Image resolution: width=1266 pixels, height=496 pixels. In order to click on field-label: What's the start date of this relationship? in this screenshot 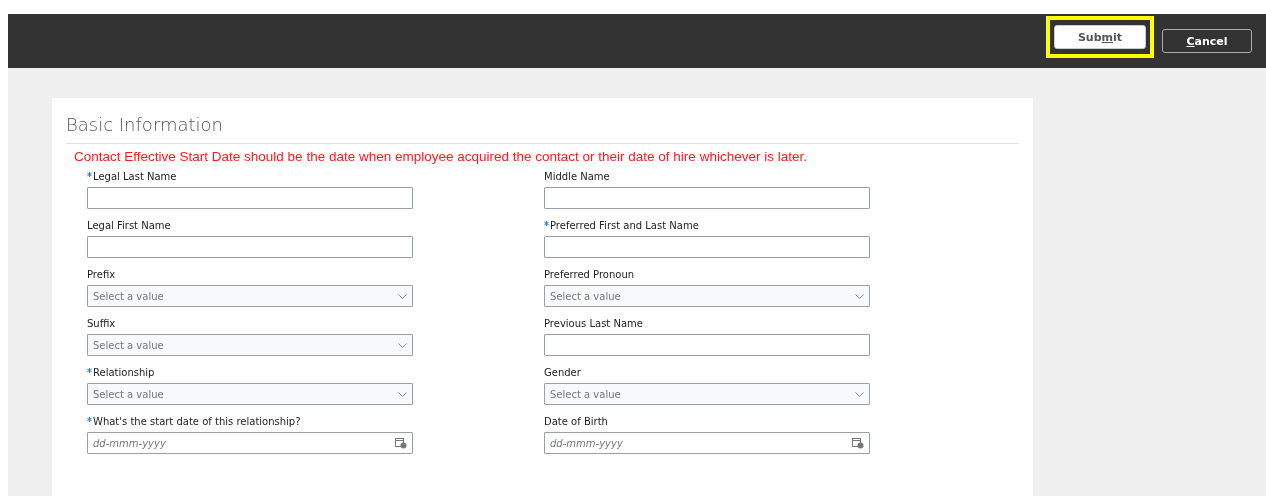, I will do `click(197, 422)`.